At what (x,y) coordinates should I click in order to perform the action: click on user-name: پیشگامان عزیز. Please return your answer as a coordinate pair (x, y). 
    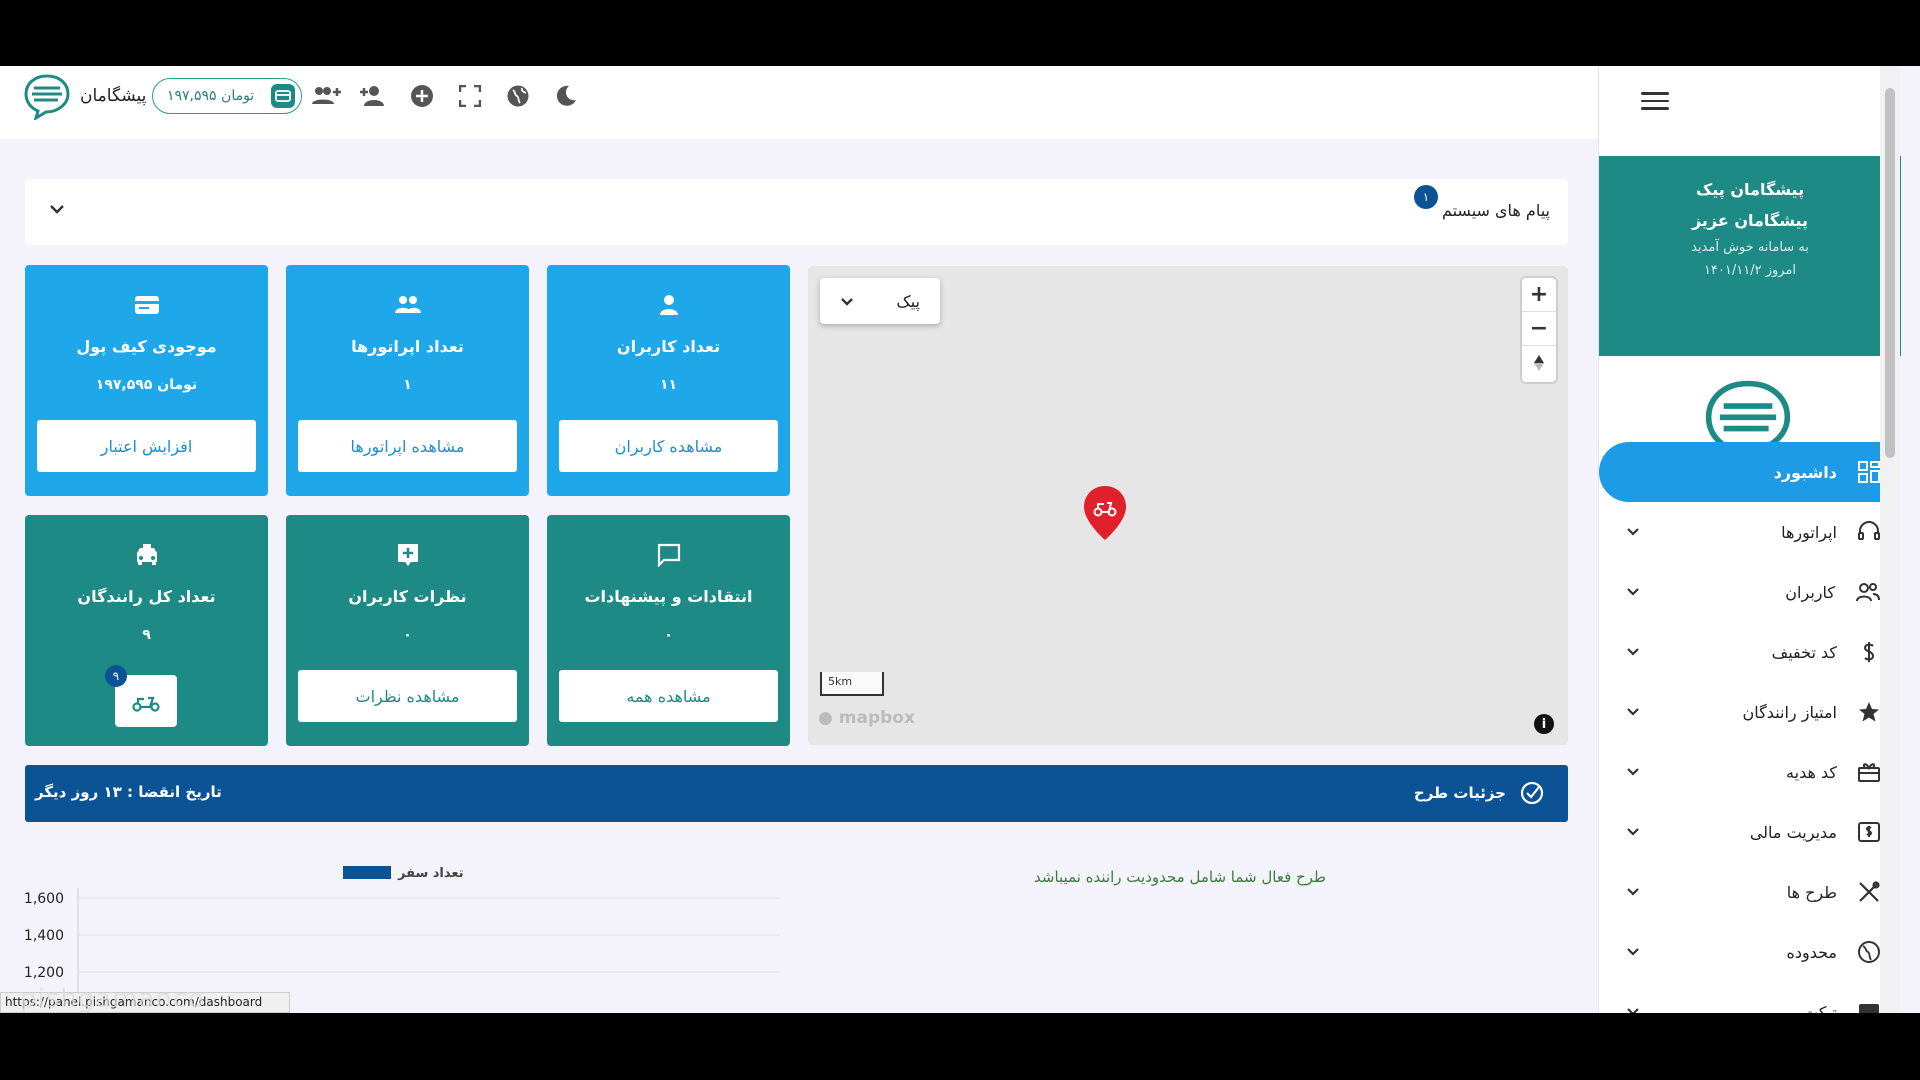
    Looking at the image, I should click on (1750, 220).